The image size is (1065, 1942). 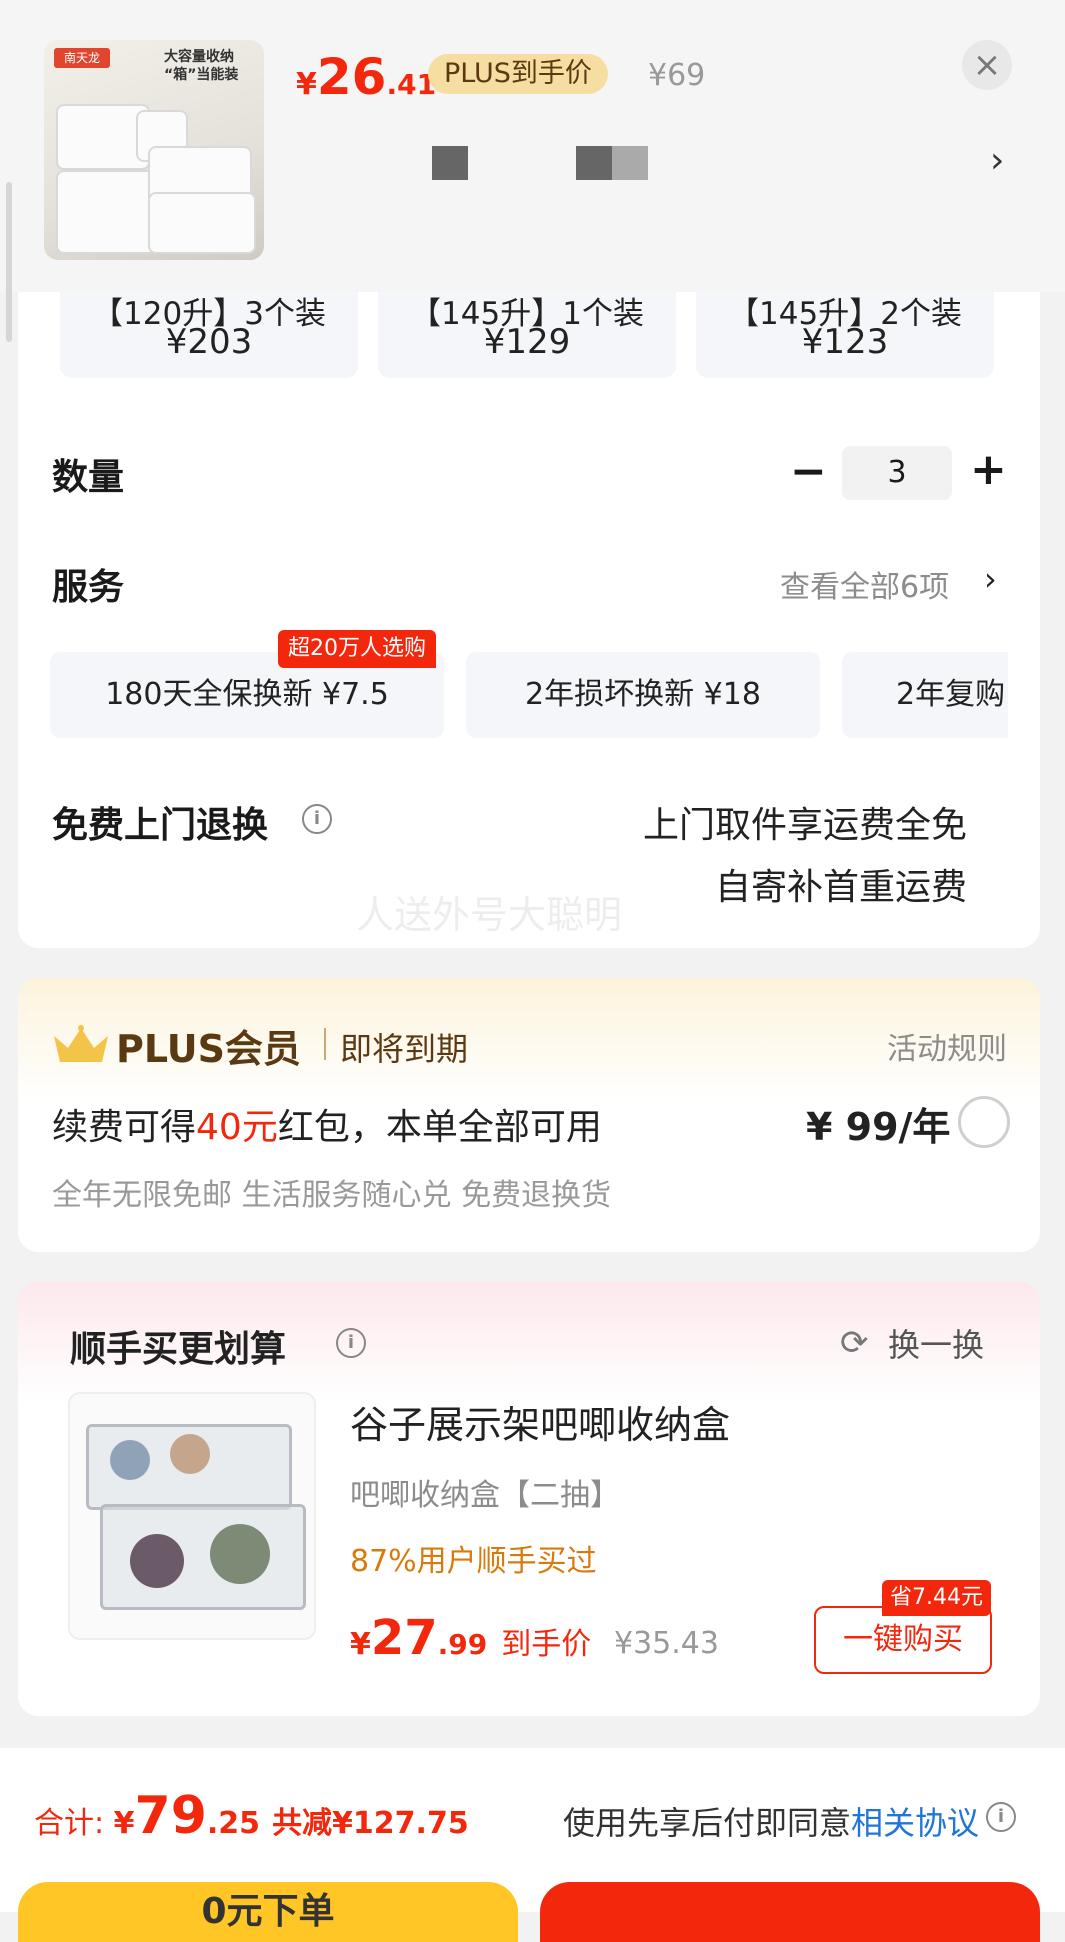 I want to click on plus-price: ¥ 99/年, so click(x=878, y=1127).